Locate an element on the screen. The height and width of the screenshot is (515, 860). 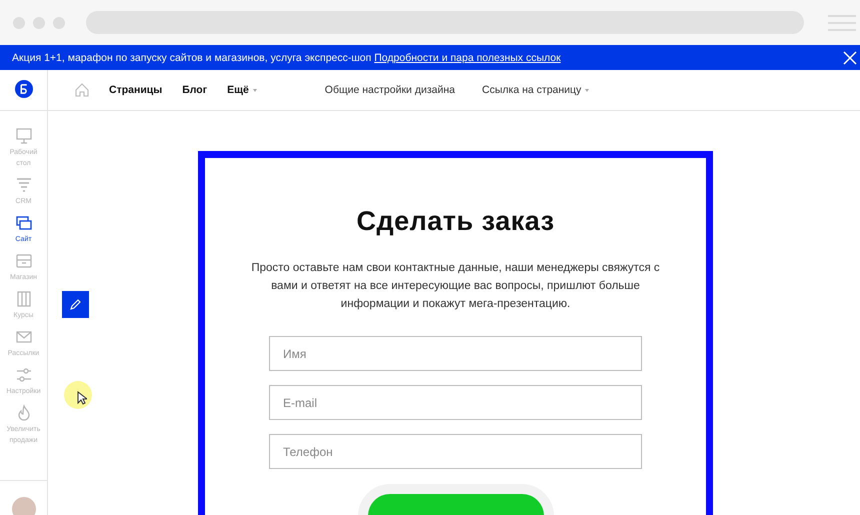
windows-icon is located at coordinates (23, 223).